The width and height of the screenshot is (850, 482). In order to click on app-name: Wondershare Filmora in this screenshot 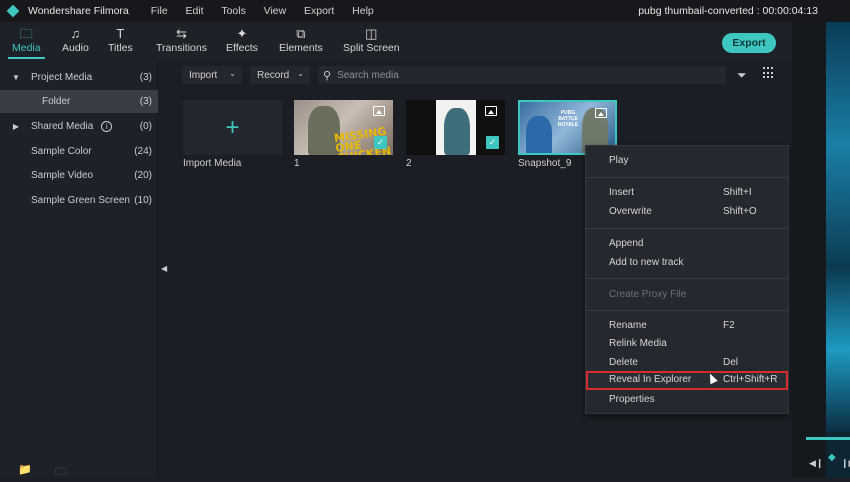, I will do `click(78, 11)`.